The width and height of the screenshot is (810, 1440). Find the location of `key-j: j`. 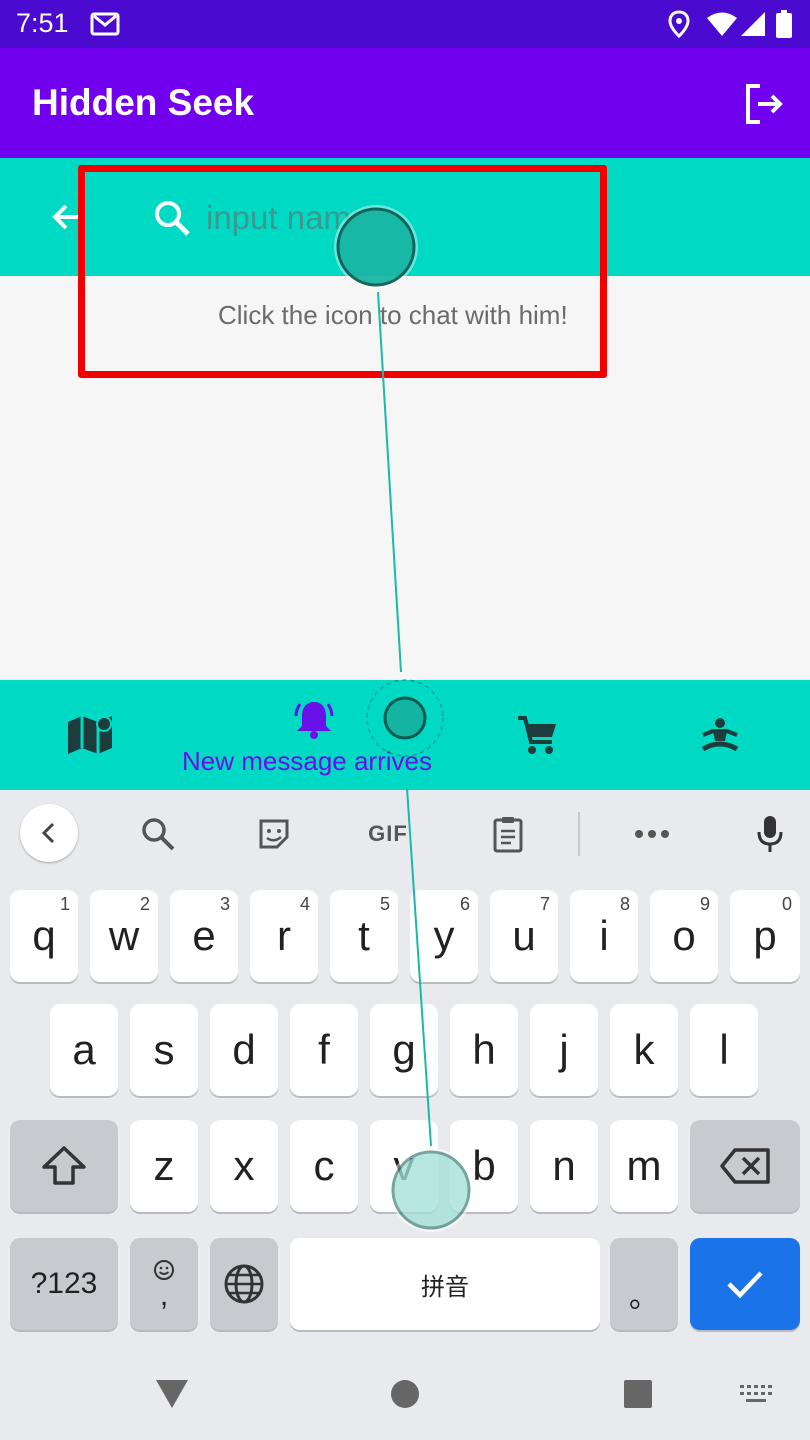

key-j: j is located at coordinates (564, 1050).